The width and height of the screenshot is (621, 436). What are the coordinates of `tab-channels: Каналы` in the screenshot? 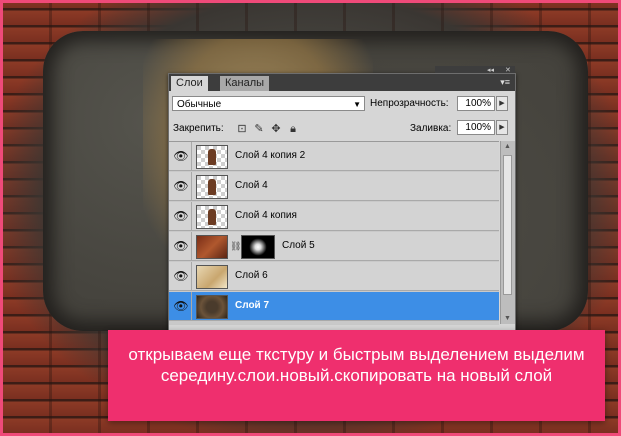 It's located at (245, 83).